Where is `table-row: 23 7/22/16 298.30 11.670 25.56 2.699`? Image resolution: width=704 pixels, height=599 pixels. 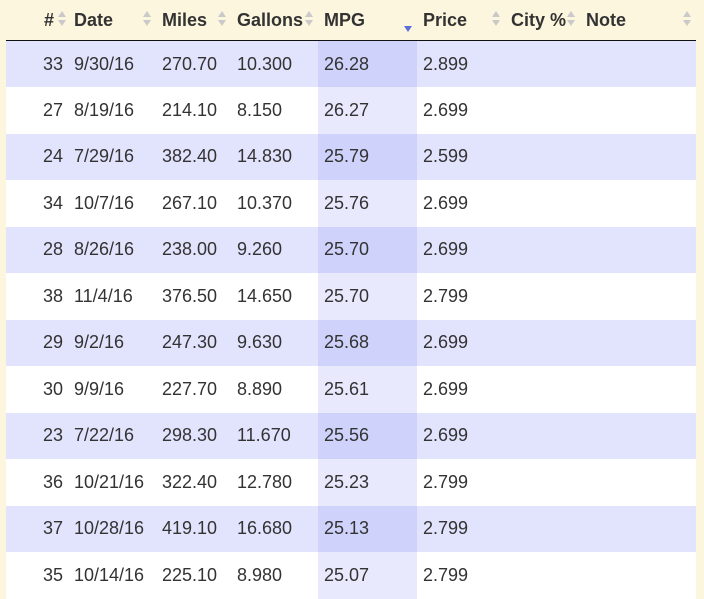 table-row: 23 7/22/16 298.30 11.670 25.56 2.699 is located at coordinates (351, 435).